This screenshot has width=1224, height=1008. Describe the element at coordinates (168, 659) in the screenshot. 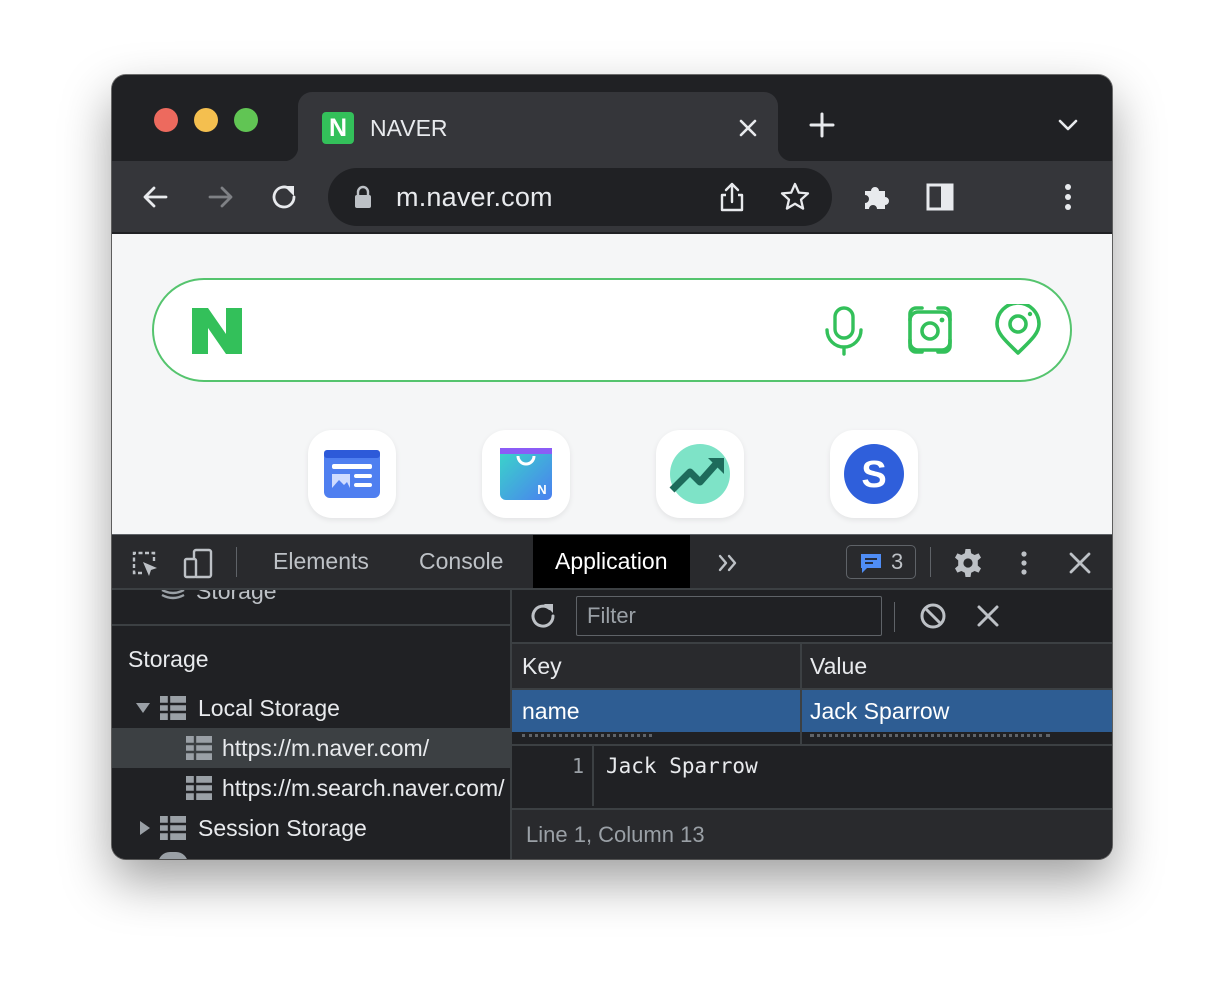

I see `sidebar-heading-storage: Storage` at that location.